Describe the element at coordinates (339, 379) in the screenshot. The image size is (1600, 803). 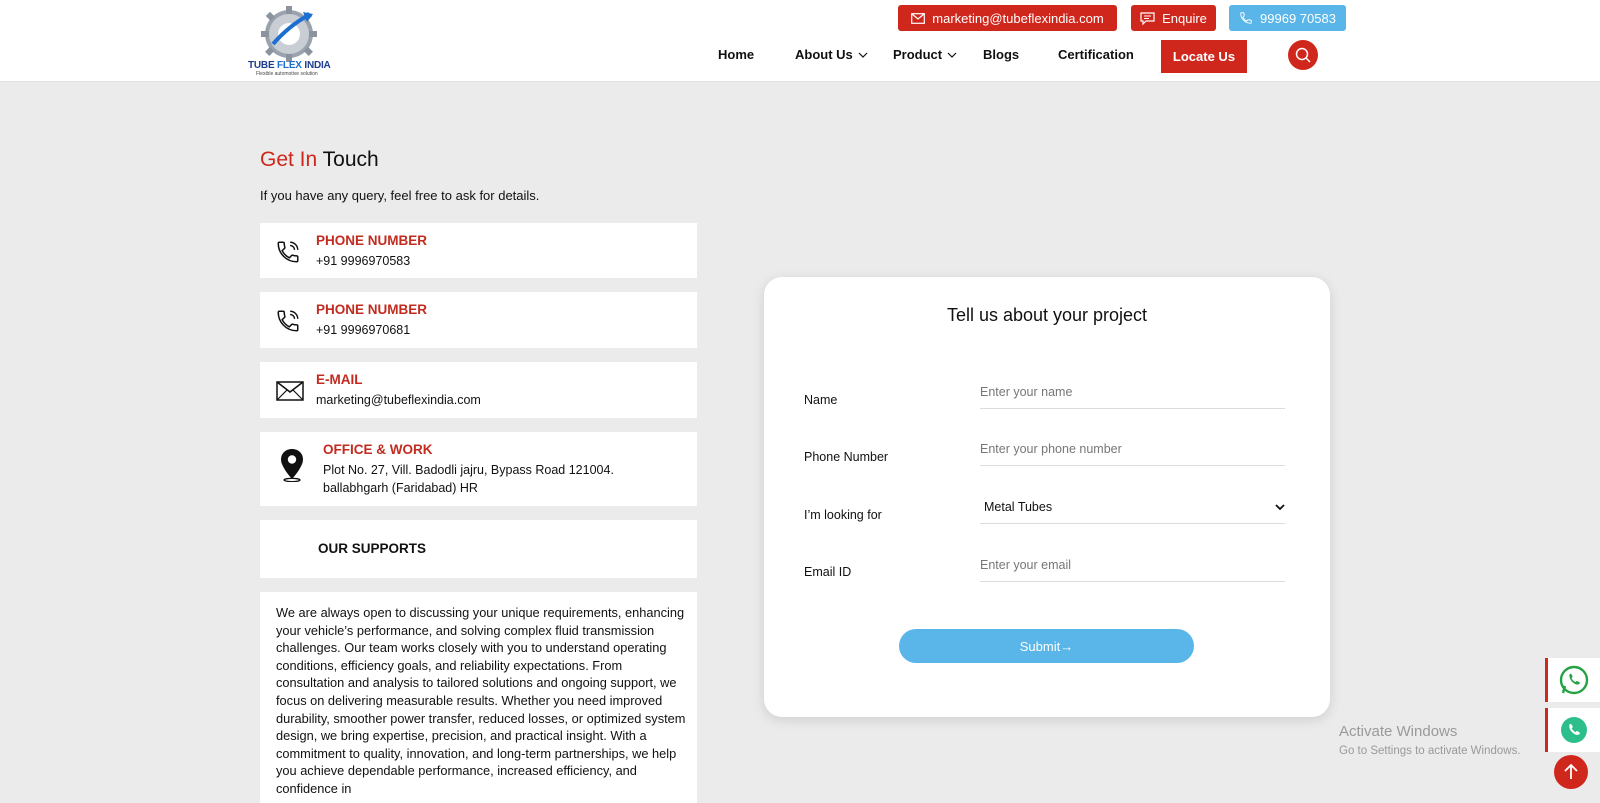
I see `card-label: E-MAIL` at that location.